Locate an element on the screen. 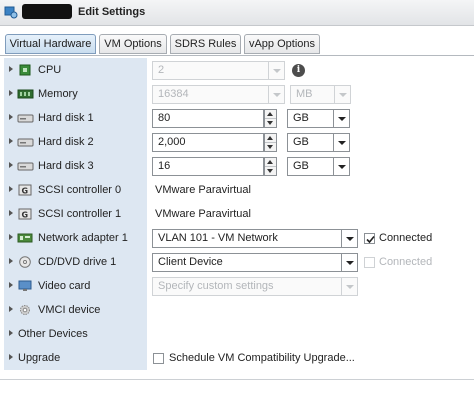 This screenshot has width=474, height=400. bottom-bar is located at coordinates (237, 389).